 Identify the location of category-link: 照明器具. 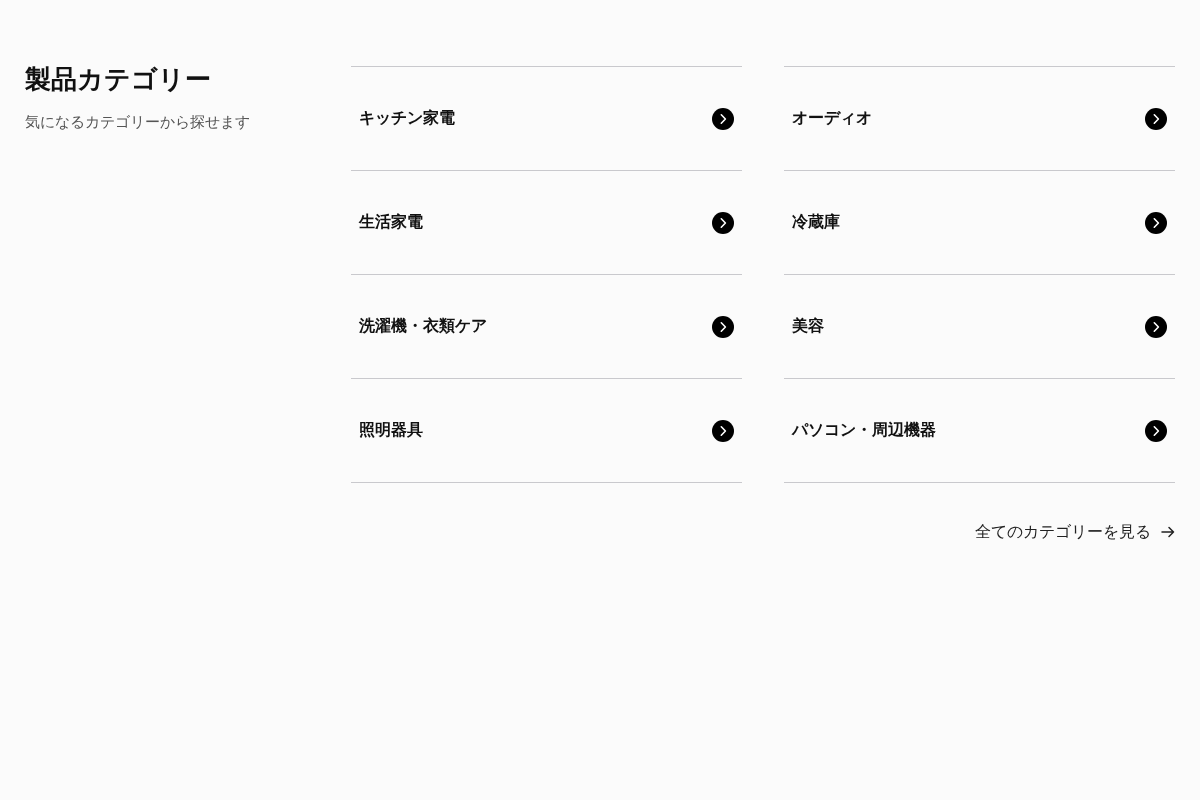
(546, 431).